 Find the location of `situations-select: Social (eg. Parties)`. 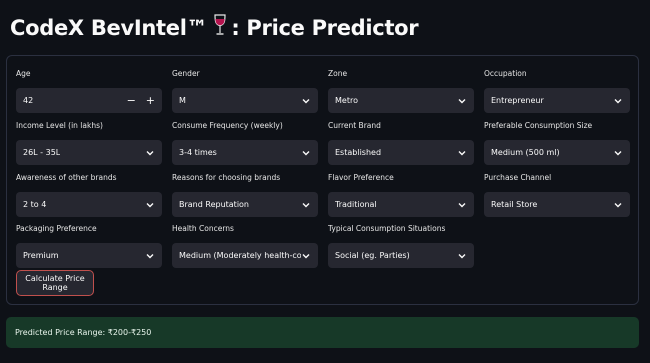

situations-select: Social (eg. Parties) is located at coordinates (401, 255).